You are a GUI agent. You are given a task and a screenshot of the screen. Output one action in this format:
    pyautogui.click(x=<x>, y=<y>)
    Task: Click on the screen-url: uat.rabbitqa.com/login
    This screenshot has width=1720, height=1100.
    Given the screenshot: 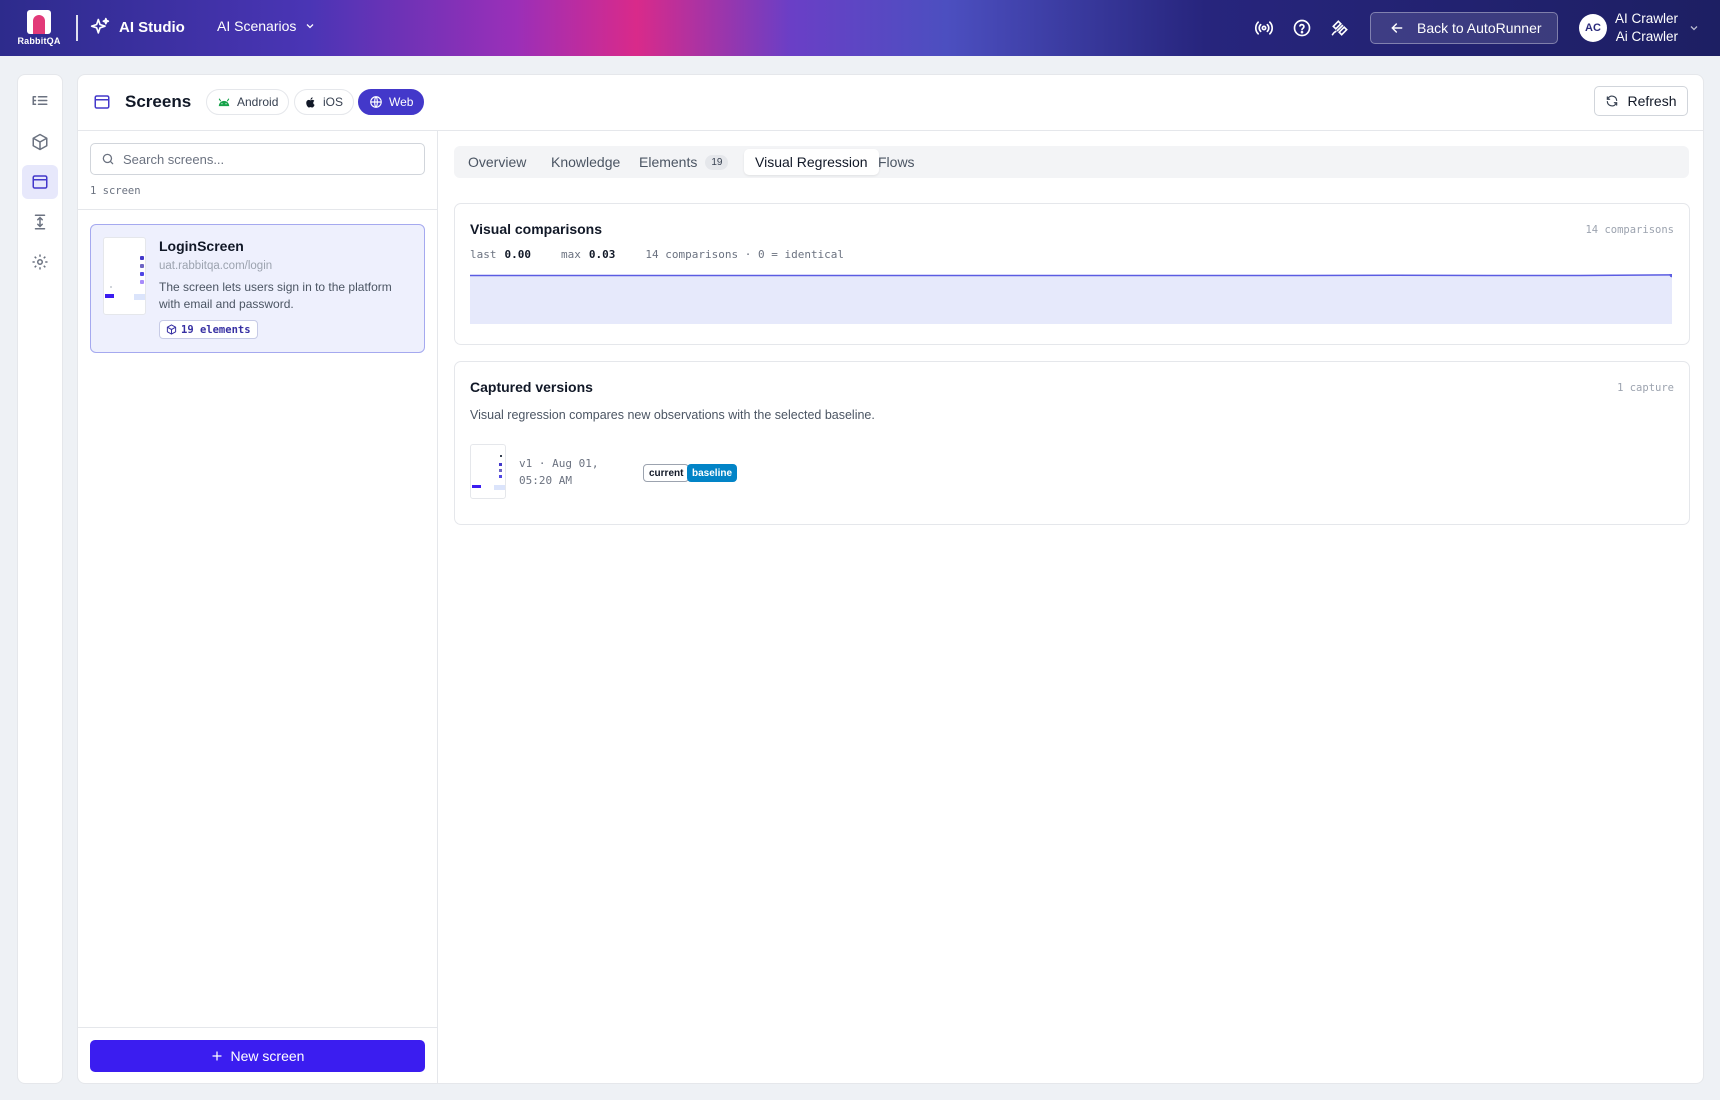 What is the action you would take?
    pyautogui.click(x=216, y=266)
    